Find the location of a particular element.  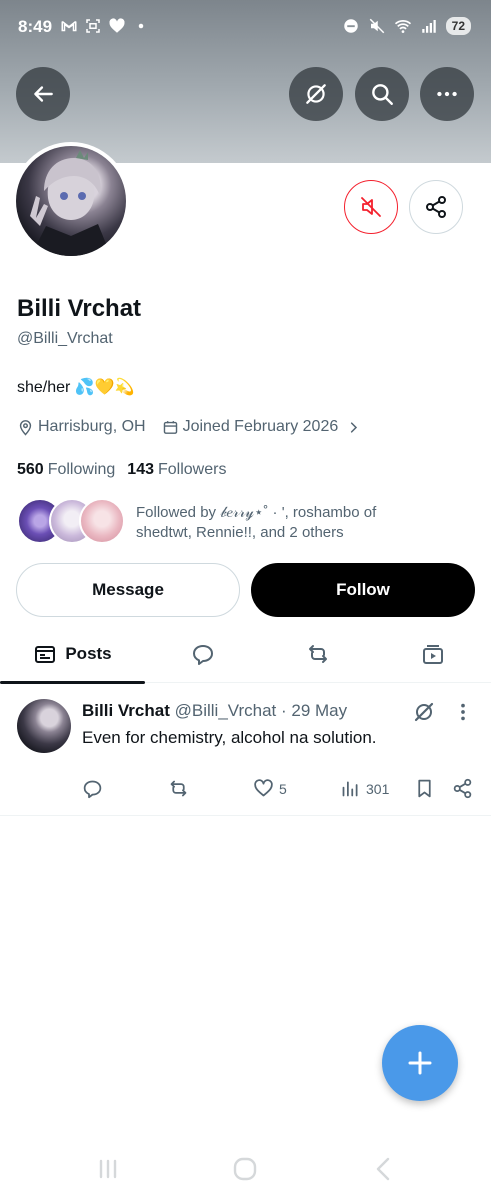

following-label: Following is located at coordinates (81, 469).